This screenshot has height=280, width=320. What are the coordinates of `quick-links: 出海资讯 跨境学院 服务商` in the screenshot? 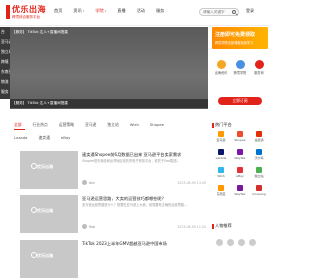 It's located at (240, 74).